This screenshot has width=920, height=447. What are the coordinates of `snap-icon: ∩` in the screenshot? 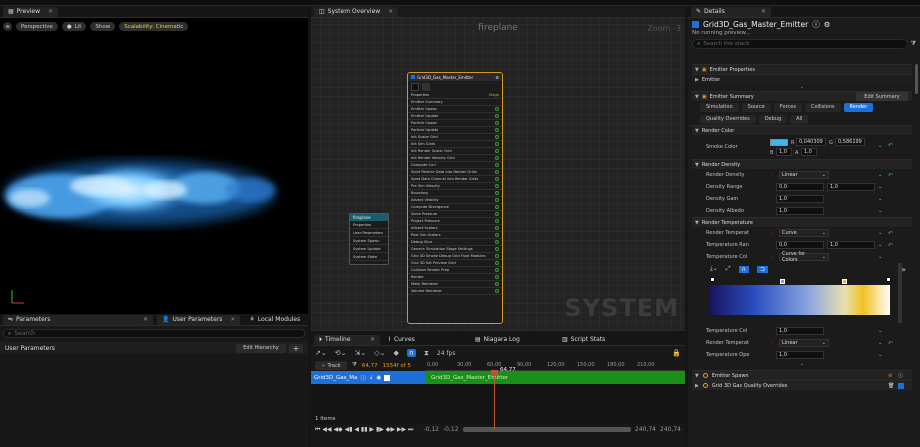 It's located at (743, 269).